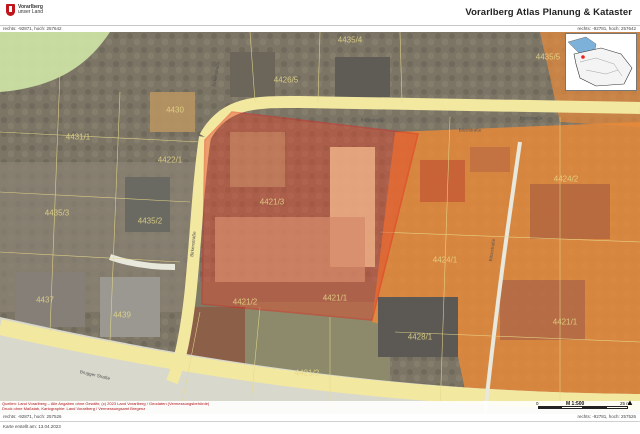 Image resolution: width=640 pixels, height=434 pixels. Describe the element at coordinates (630, 402) in the screenshot. I see `north-arrow-icon: ▲` at that location.